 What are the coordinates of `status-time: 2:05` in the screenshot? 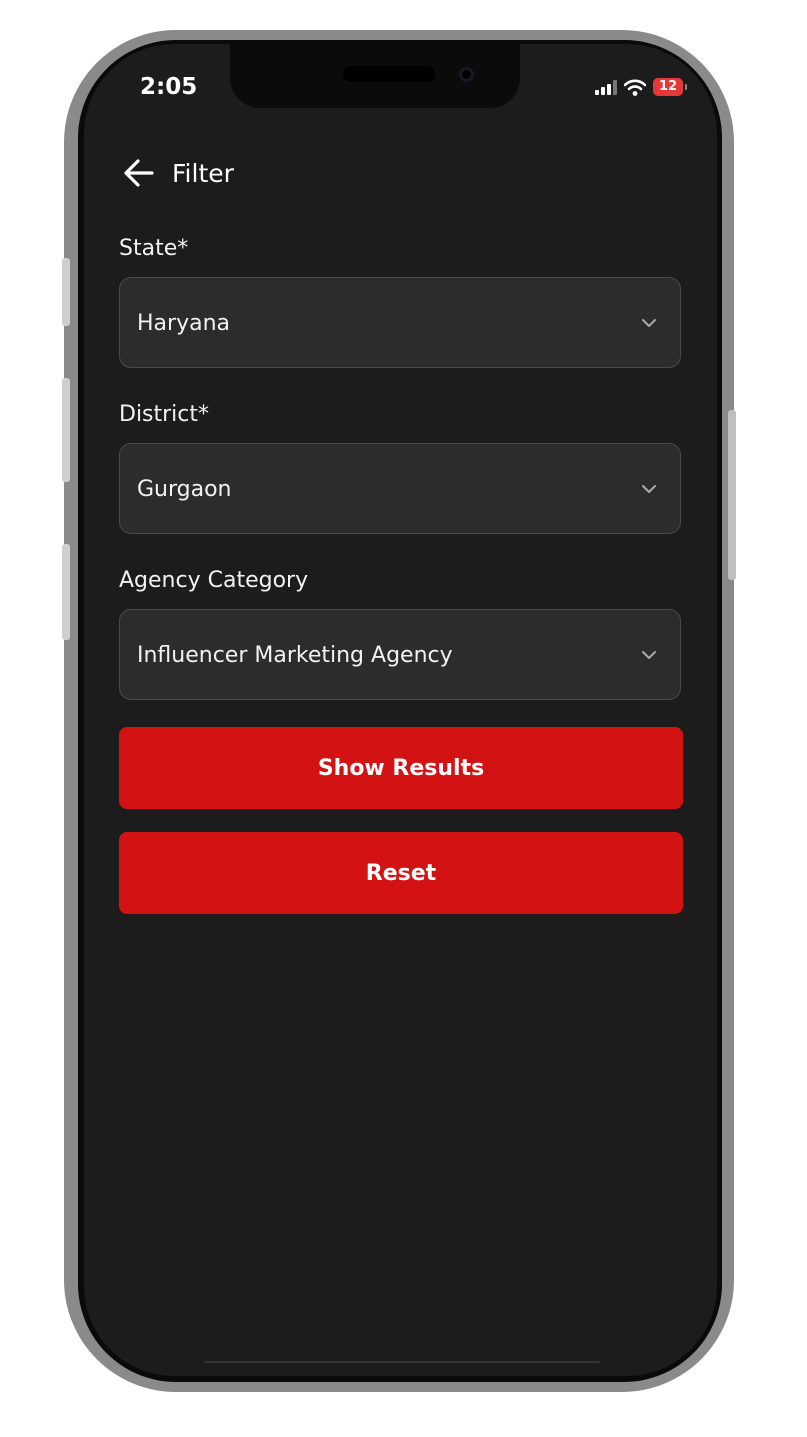 It's located at (169, 87).